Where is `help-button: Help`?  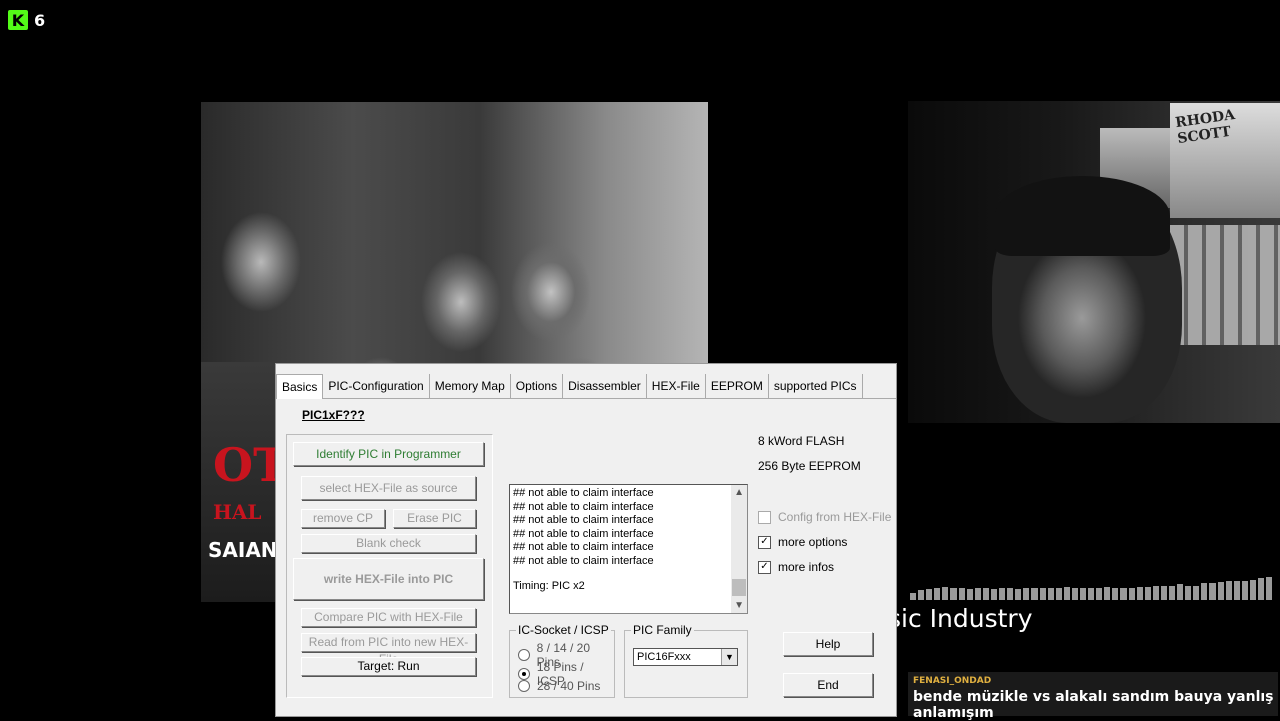 help-button: Help is located at coordinates (828, 644).